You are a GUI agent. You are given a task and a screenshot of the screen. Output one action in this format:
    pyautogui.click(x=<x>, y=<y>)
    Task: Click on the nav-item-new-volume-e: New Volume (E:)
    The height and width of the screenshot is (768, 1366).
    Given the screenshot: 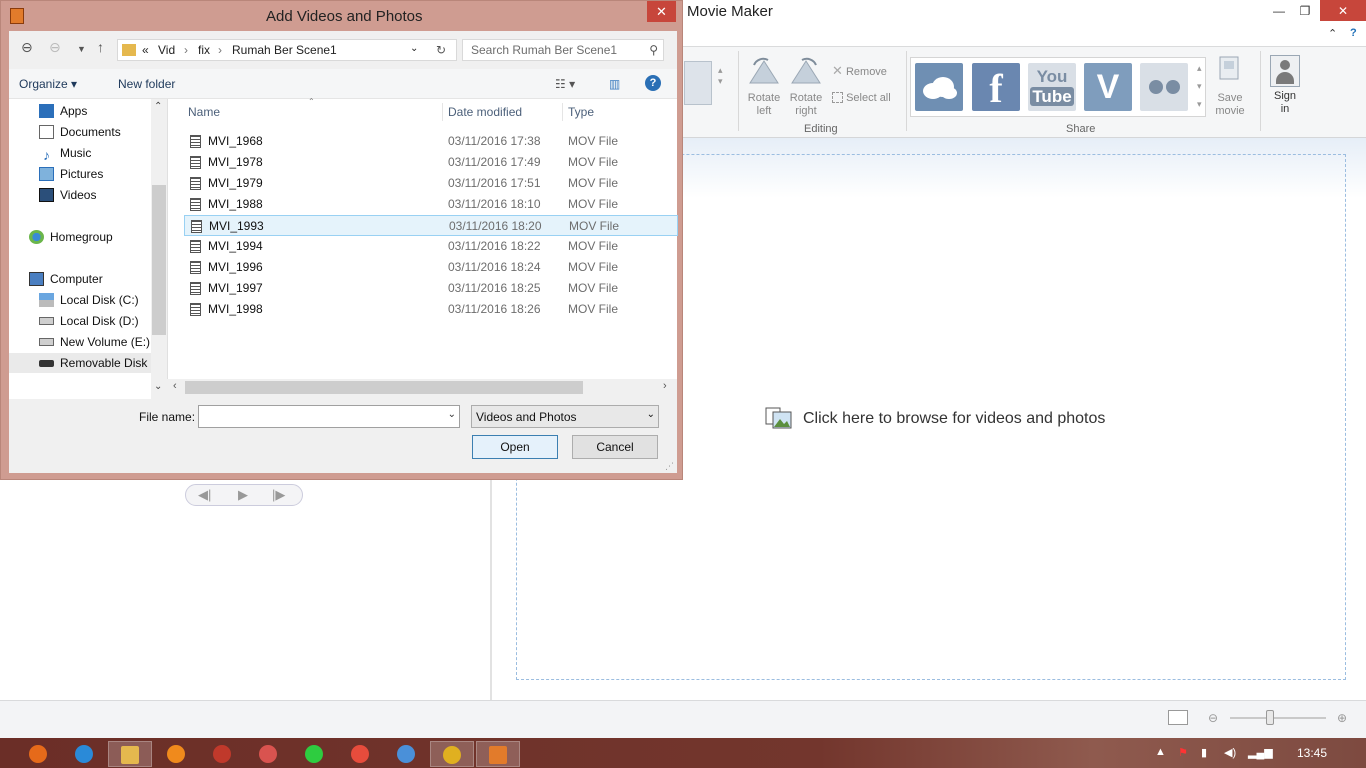 What is the action you would take?
    pyautogui.click(x=94, y=342)
    